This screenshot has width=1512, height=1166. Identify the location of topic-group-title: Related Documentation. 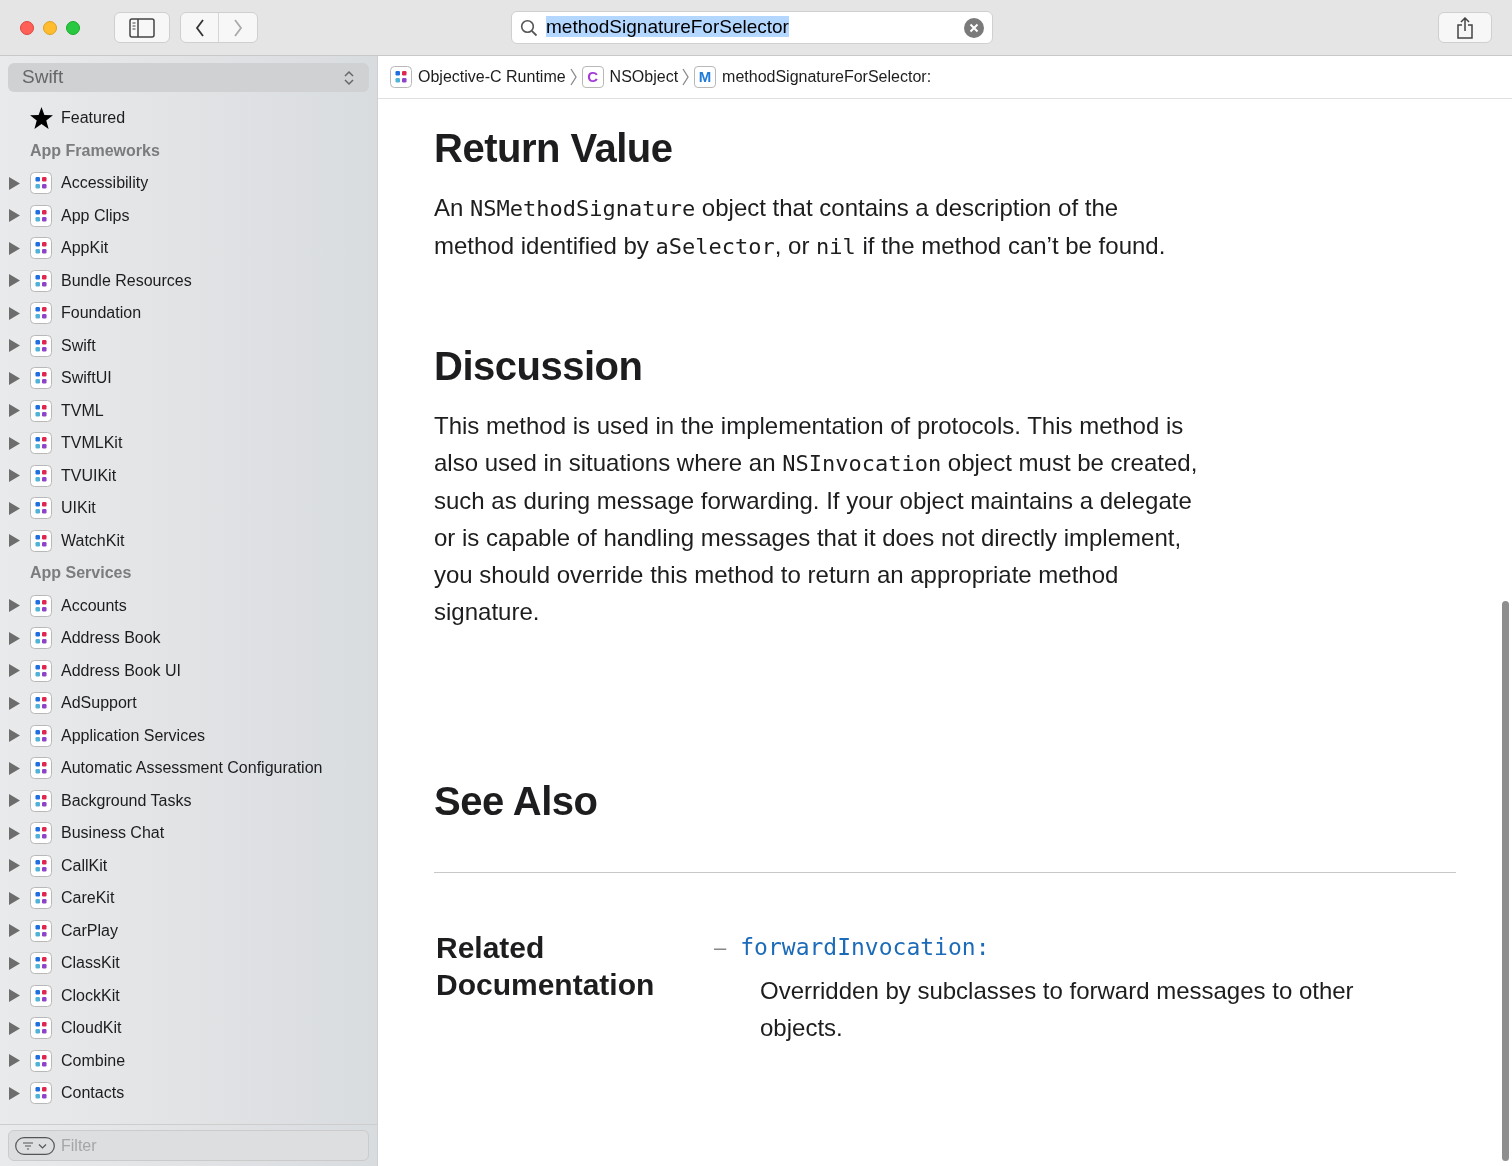
(545, 966).